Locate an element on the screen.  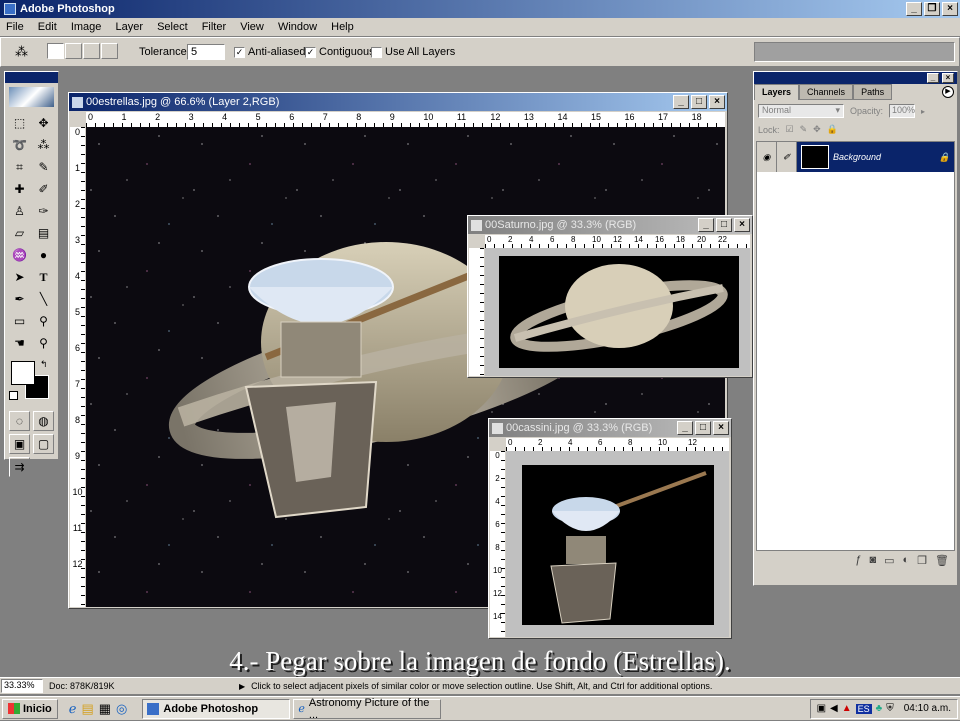
slice-tool-icon: ✎ is located at coordinates (43, 167).